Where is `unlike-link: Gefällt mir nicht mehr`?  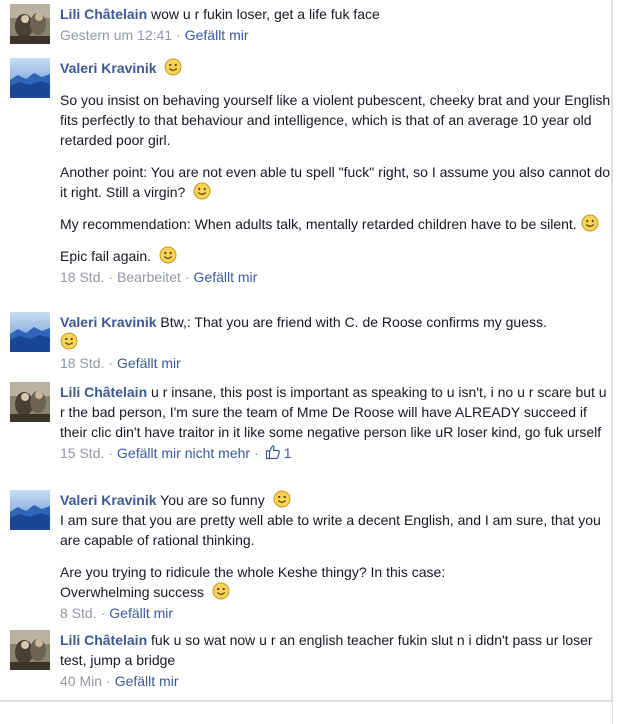 unlike-link: Gefällt mir nicht mehr is located at coordinates (183, 453).